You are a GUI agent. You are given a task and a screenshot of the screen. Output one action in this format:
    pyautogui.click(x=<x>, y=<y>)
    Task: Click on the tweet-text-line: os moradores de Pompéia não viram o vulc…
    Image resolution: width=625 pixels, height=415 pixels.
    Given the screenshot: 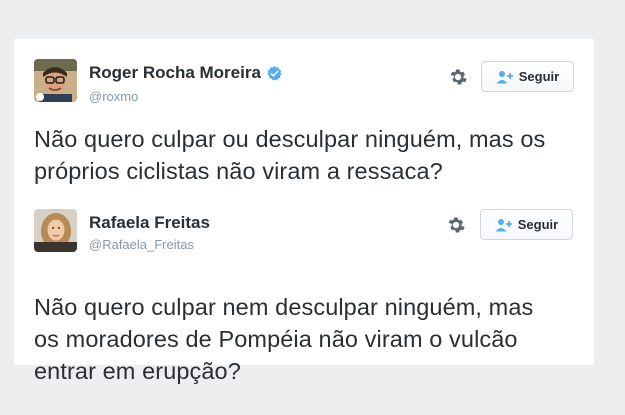 What is the action you would take?
    pyautogui.click(x=276, y=339)
    